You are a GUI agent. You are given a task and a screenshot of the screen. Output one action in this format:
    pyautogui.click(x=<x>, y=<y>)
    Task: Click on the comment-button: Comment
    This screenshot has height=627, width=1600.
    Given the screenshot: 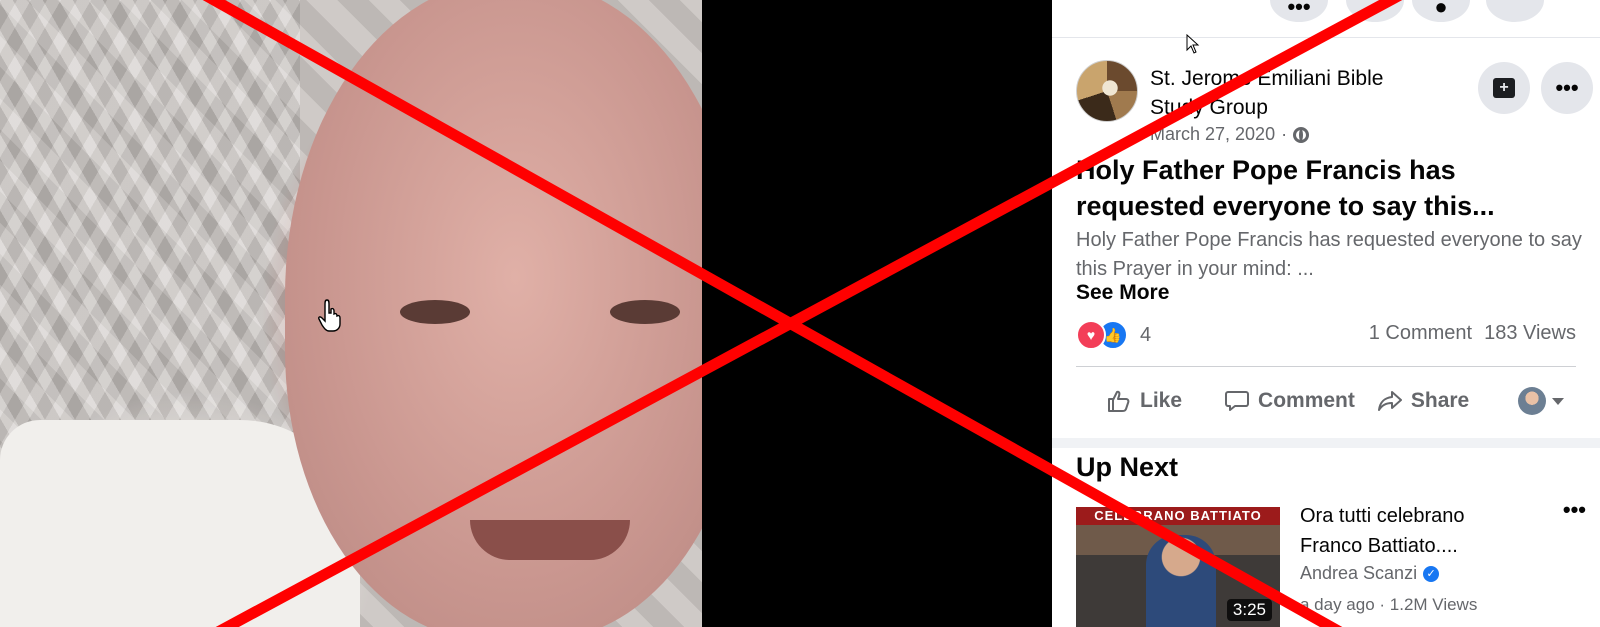 What is the action you would take?
    pyautogui.click(x=1289, y=401)
    